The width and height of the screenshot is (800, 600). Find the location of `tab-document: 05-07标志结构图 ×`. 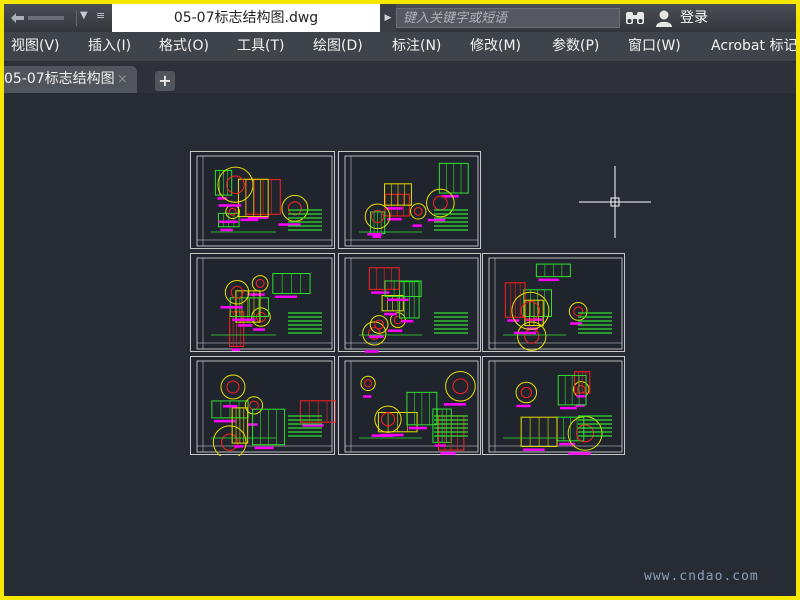

tab-document: 05-07标志结构图 × is located at coordinates (70, 79).